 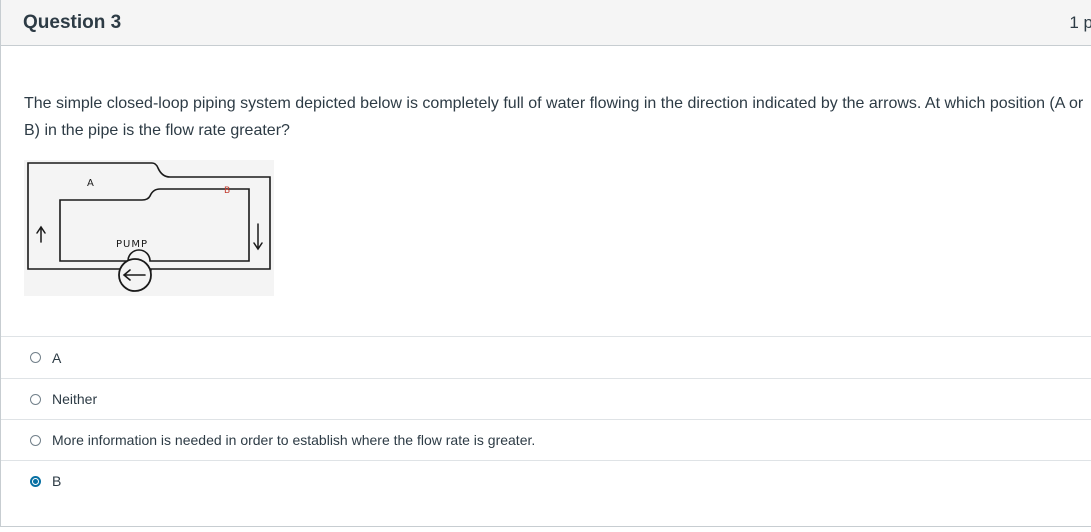 I want to click on label-a: A, so click(x=91, y=183).